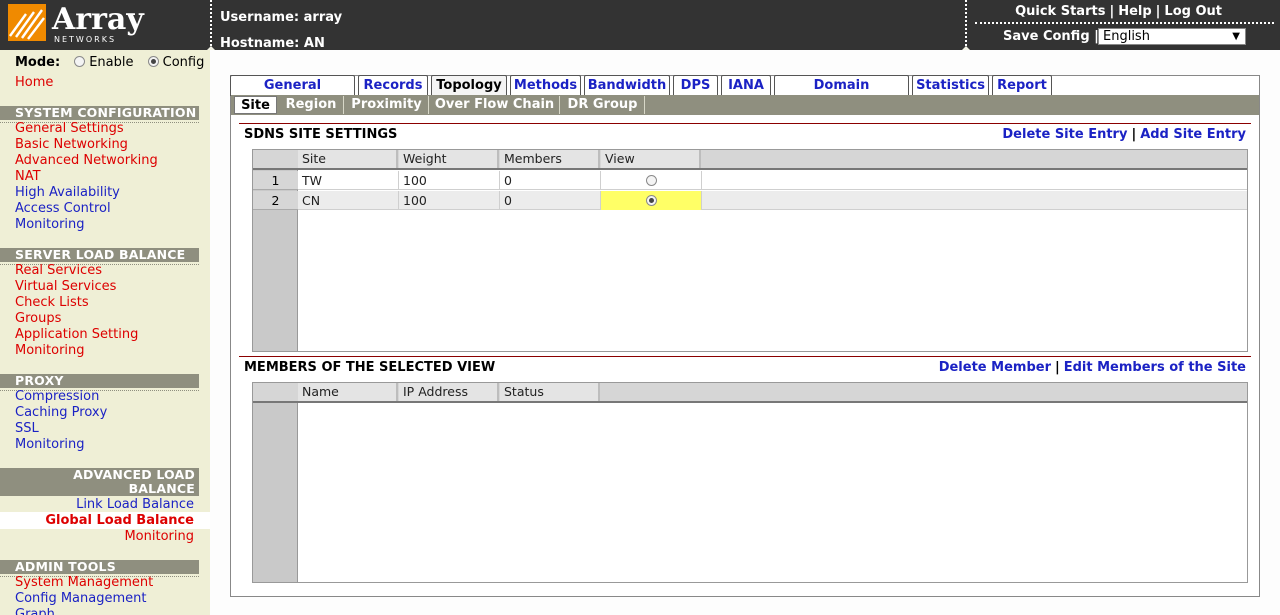 This screenshot has width=1280, height=615. I want to click on tab-domain-operation: Domain Operation, so click(841, 93).